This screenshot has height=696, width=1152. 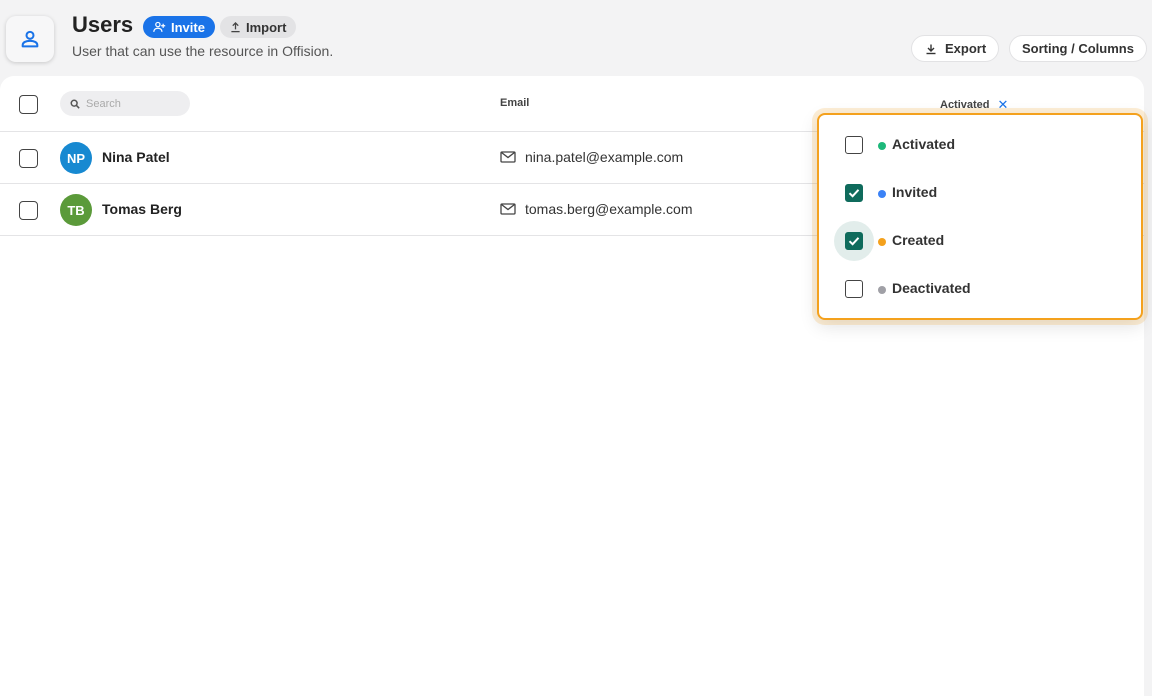 I want to click on add-user-icon, so click(x=159, y=26).